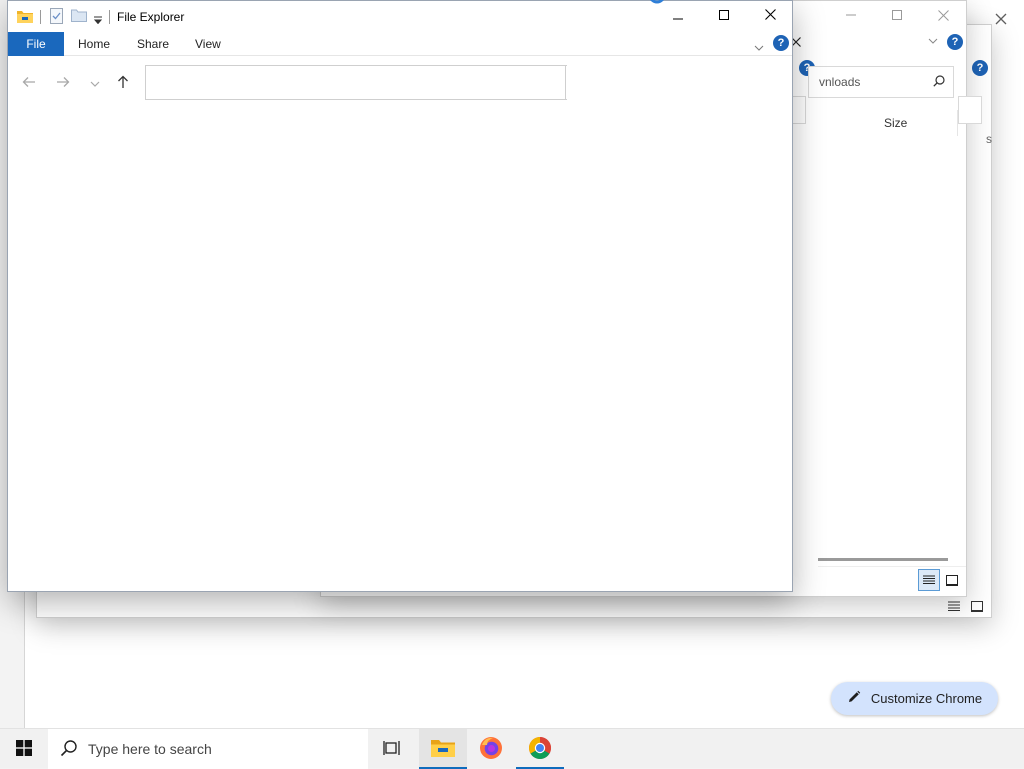 This screenshot has height=769, width=1024. Describe the element at coordinates (565, 82) in the screenshot. I see `address-divider` at that location.